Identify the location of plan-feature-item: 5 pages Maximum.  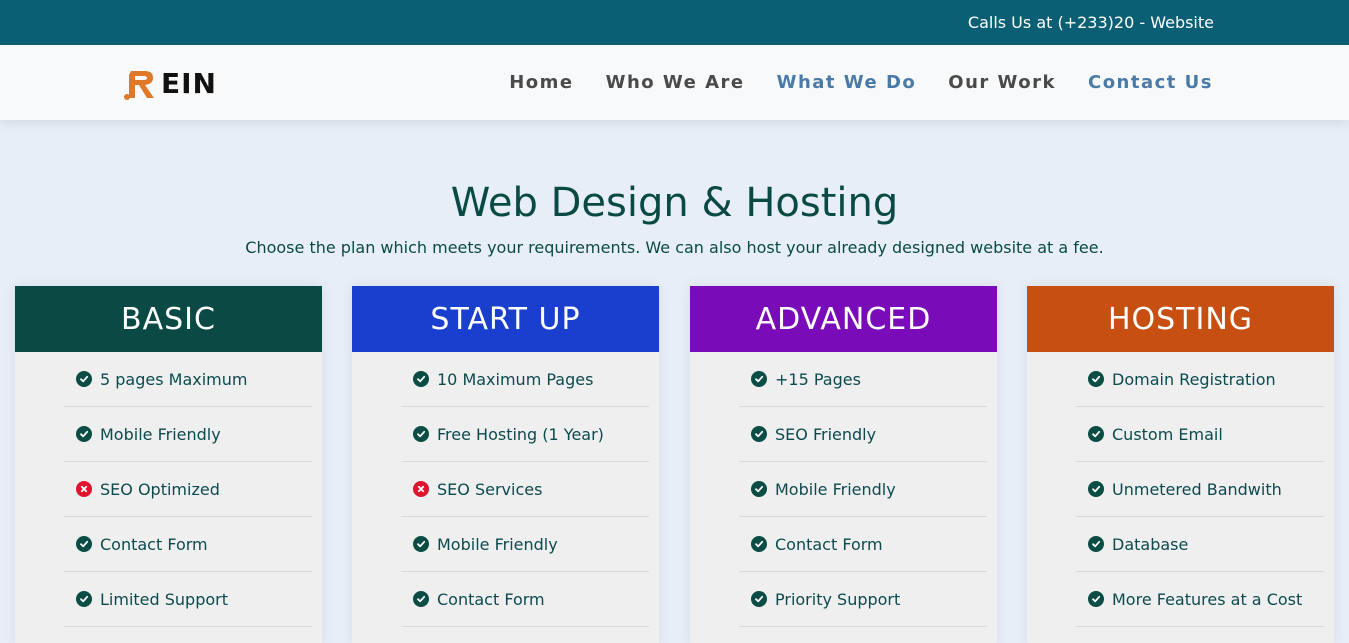
(188, 379).